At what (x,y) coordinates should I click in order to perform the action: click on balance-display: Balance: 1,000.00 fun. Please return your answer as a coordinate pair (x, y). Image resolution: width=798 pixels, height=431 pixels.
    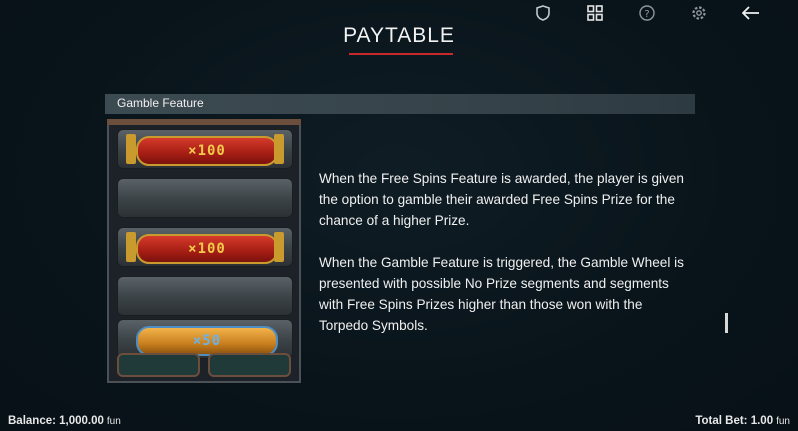
    Looking at the image, I should click on (64, 421).